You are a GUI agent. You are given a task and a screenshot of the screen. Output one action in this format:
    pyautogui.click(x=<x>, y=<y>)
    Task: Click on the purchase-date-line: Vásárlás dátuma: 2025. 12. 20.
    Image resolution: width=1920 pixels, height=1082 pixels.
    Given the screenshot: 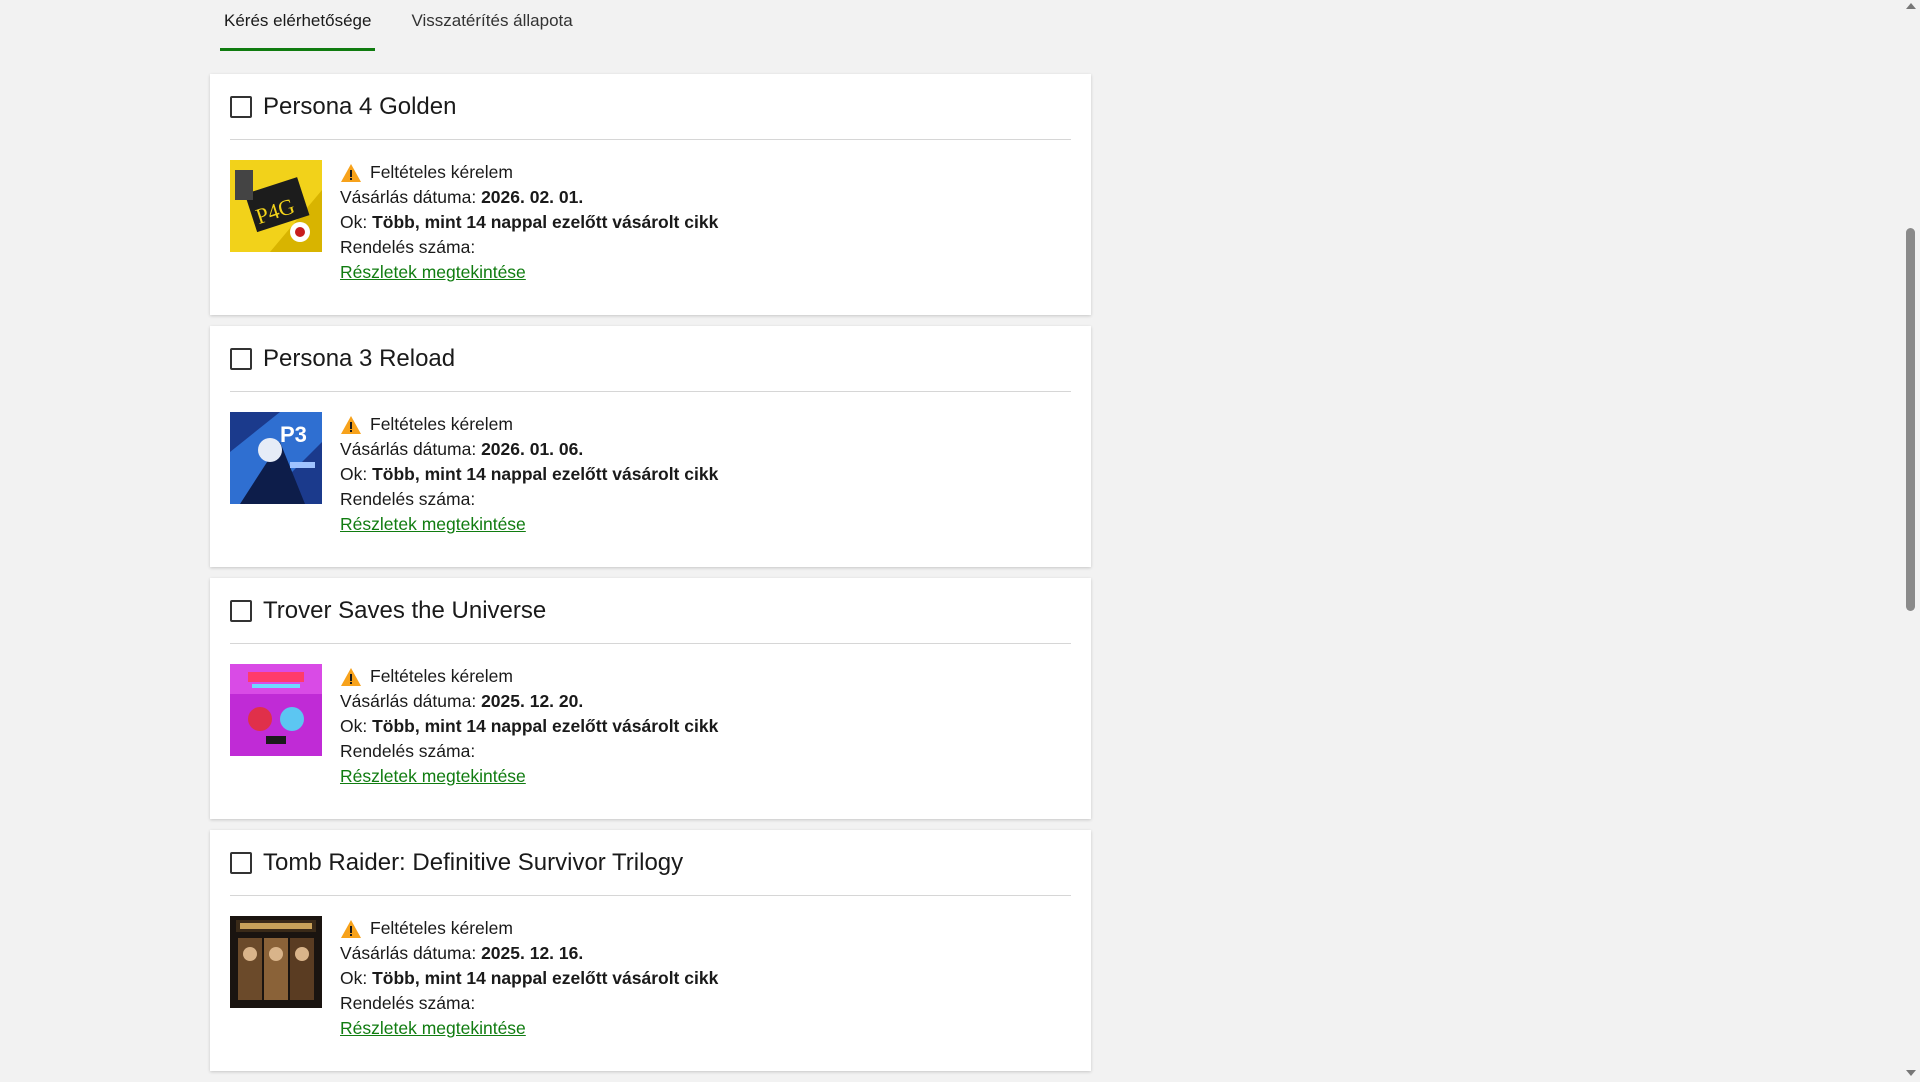 What is the action you would take?
    pyautogui.click(x=529, y=701)
    